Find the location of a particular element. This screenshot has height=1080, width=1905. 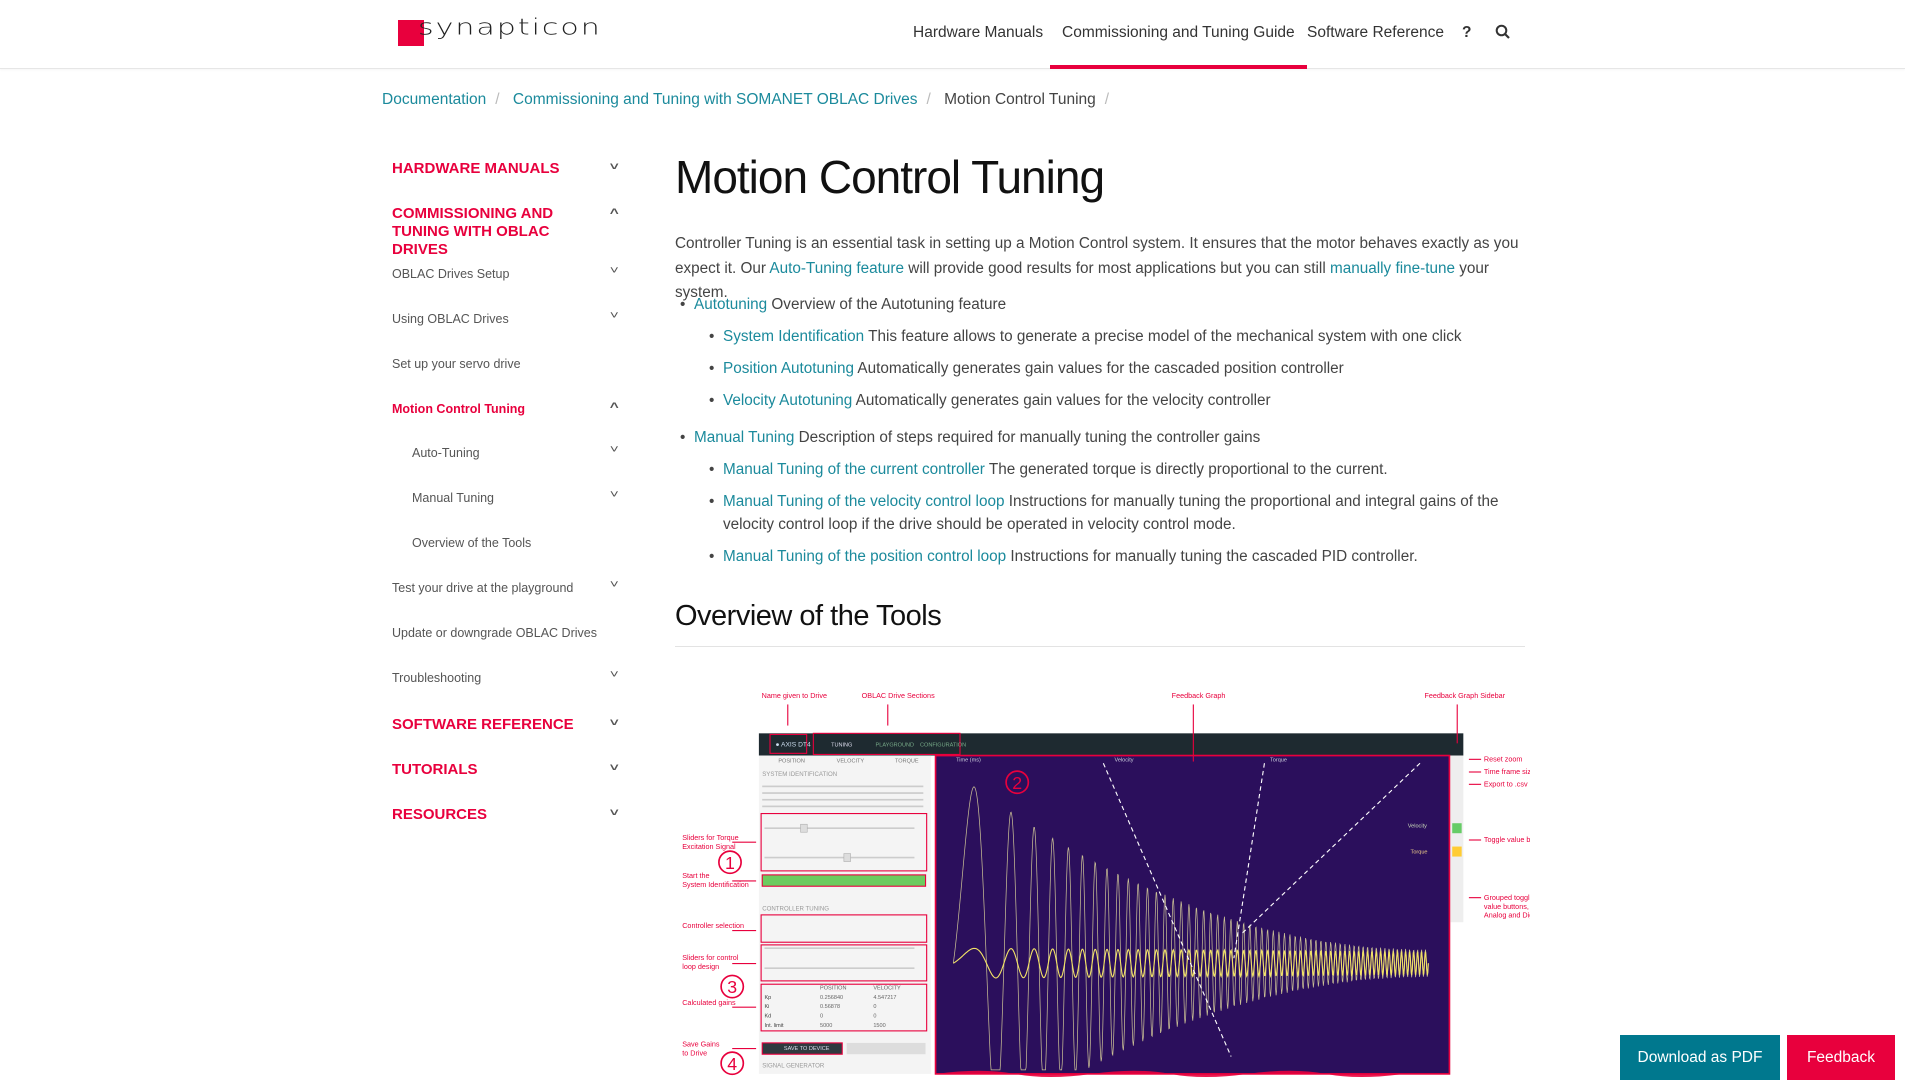

sidebar-item-set-up-your-servo-drive: Set up your servo drive is located at coordinates (504, 364).